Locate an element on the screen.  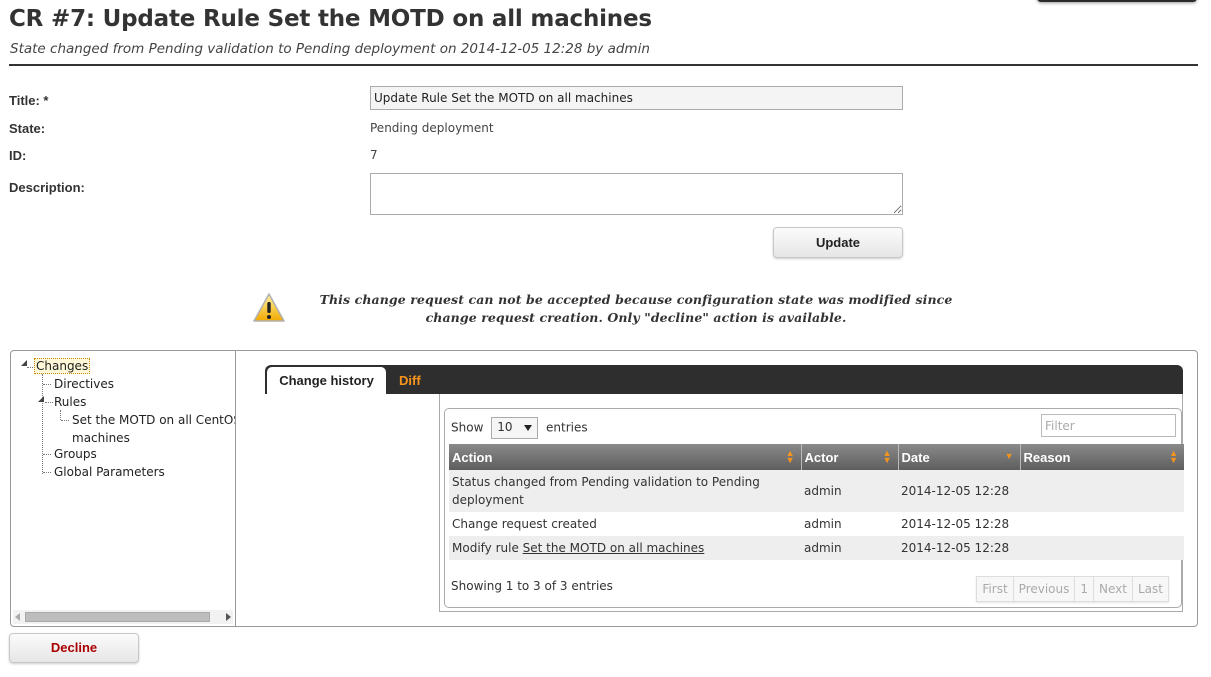
column-header-date: Date ▼ is located at coordinates (959, 457).